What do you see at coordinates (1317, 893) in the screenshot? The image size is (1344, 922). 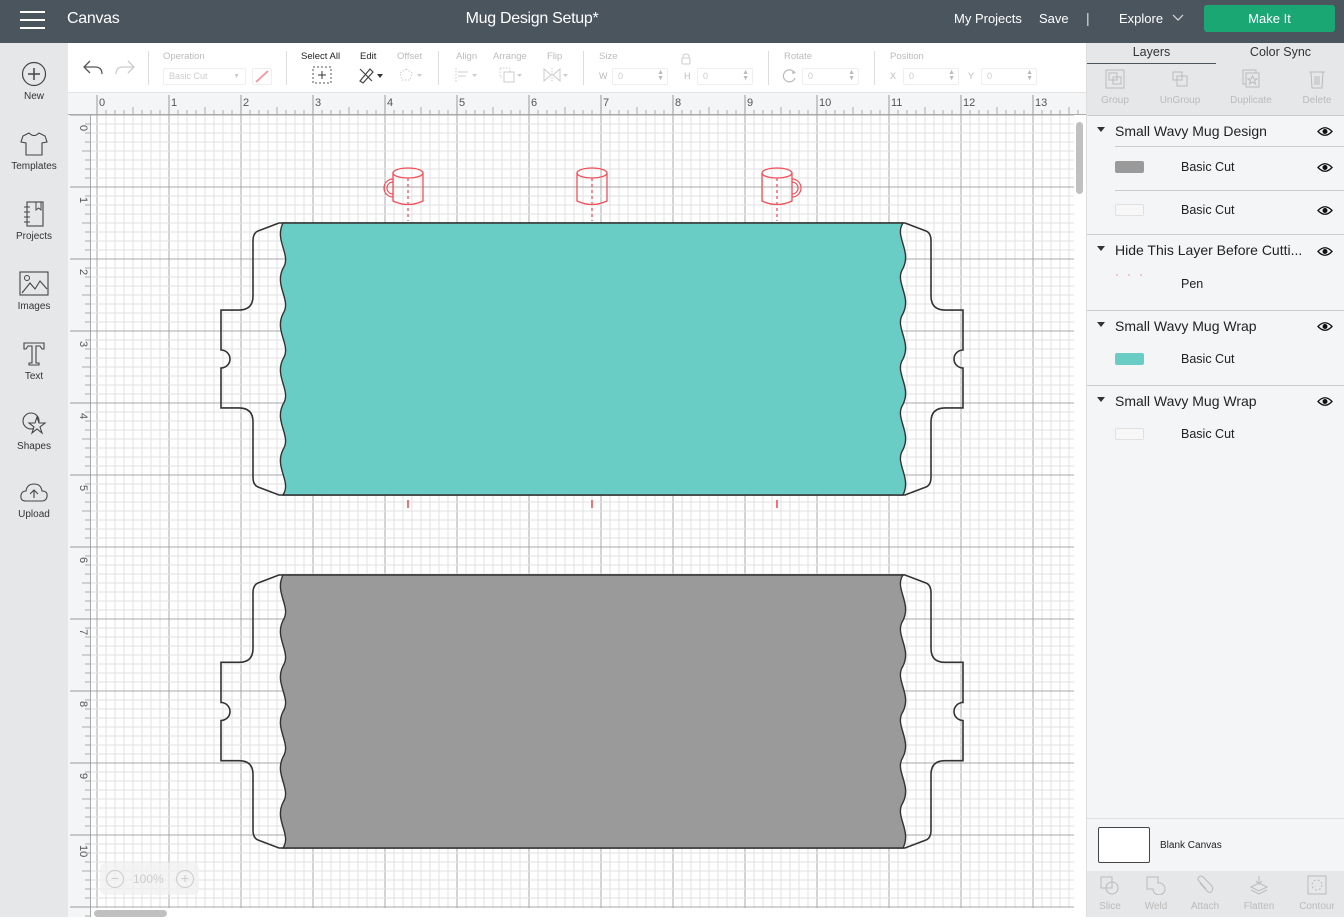 I see `contour-button: Contour` at bounding box center [1317, 893].